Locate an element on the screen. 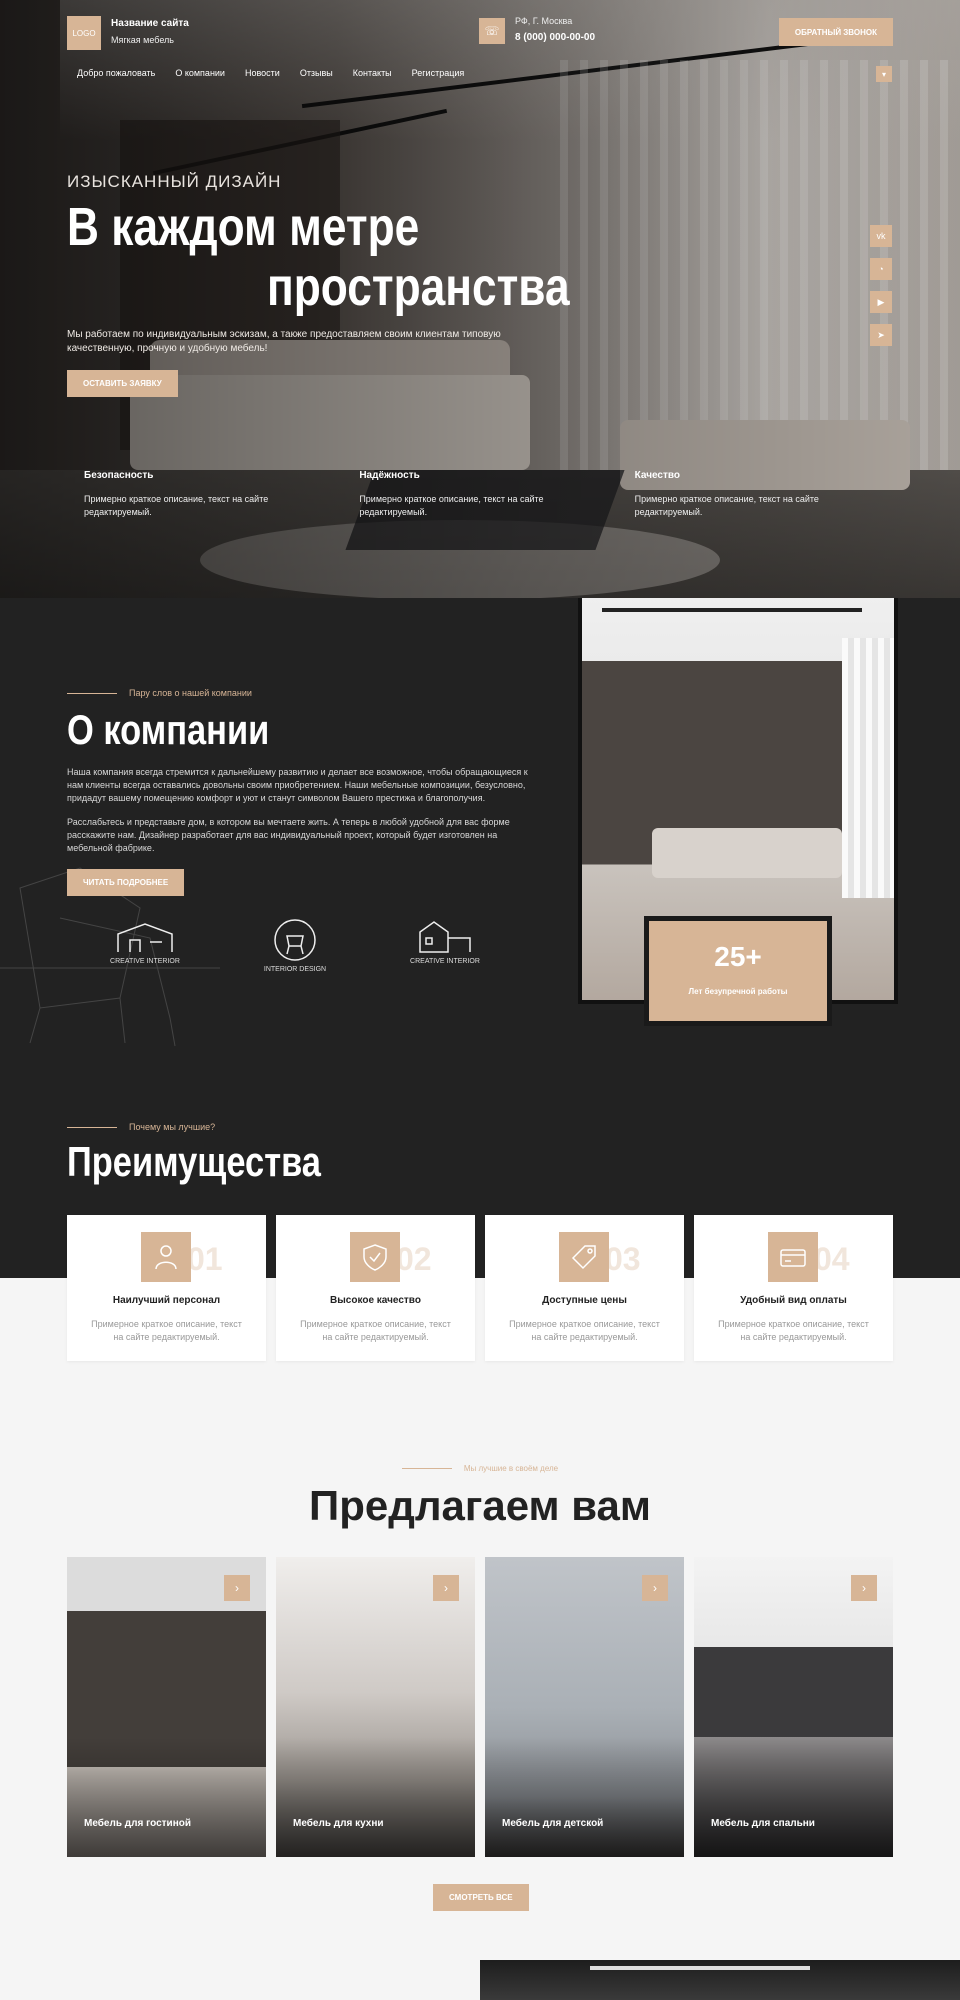  experience-badge: 25+ Лет безупречной работы is located at coordinates (738, 971).